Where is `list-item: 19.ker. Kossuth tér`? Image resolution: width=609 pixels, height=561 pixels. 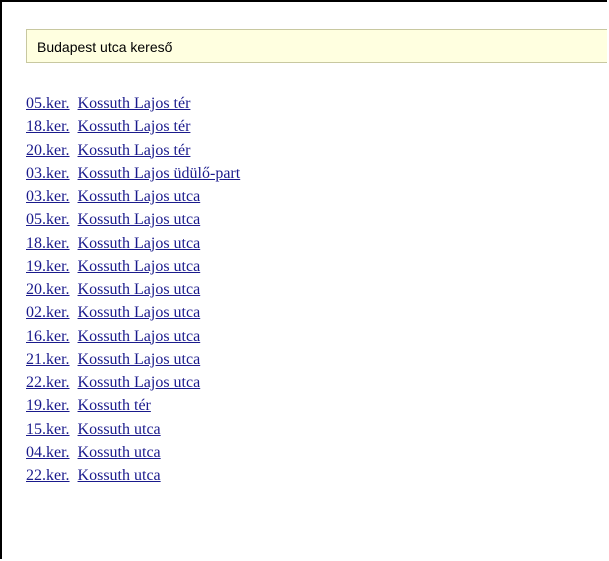
list-item: 19.ker. Kossuth tér is located at coordinates (133, 405).